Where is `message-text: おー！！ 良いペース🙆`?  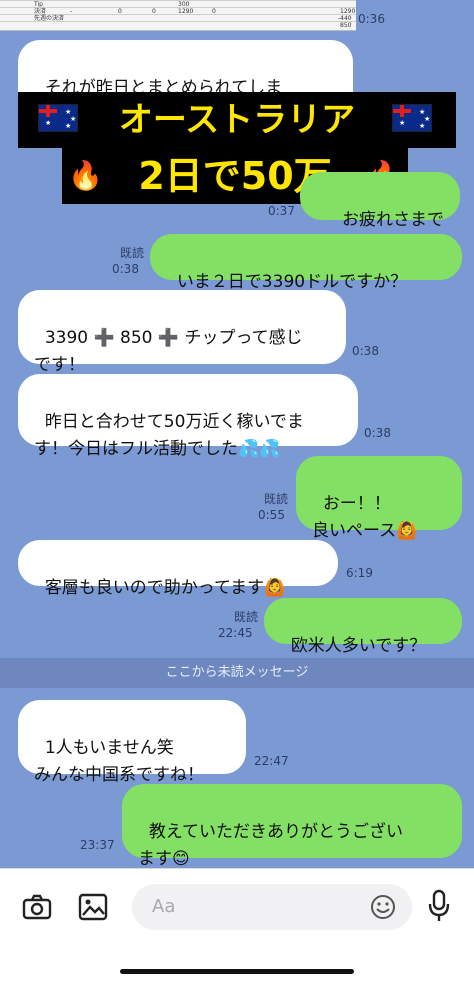
message-text: おー！！ 良いペース🙆 is located at coordinates (365, 517).